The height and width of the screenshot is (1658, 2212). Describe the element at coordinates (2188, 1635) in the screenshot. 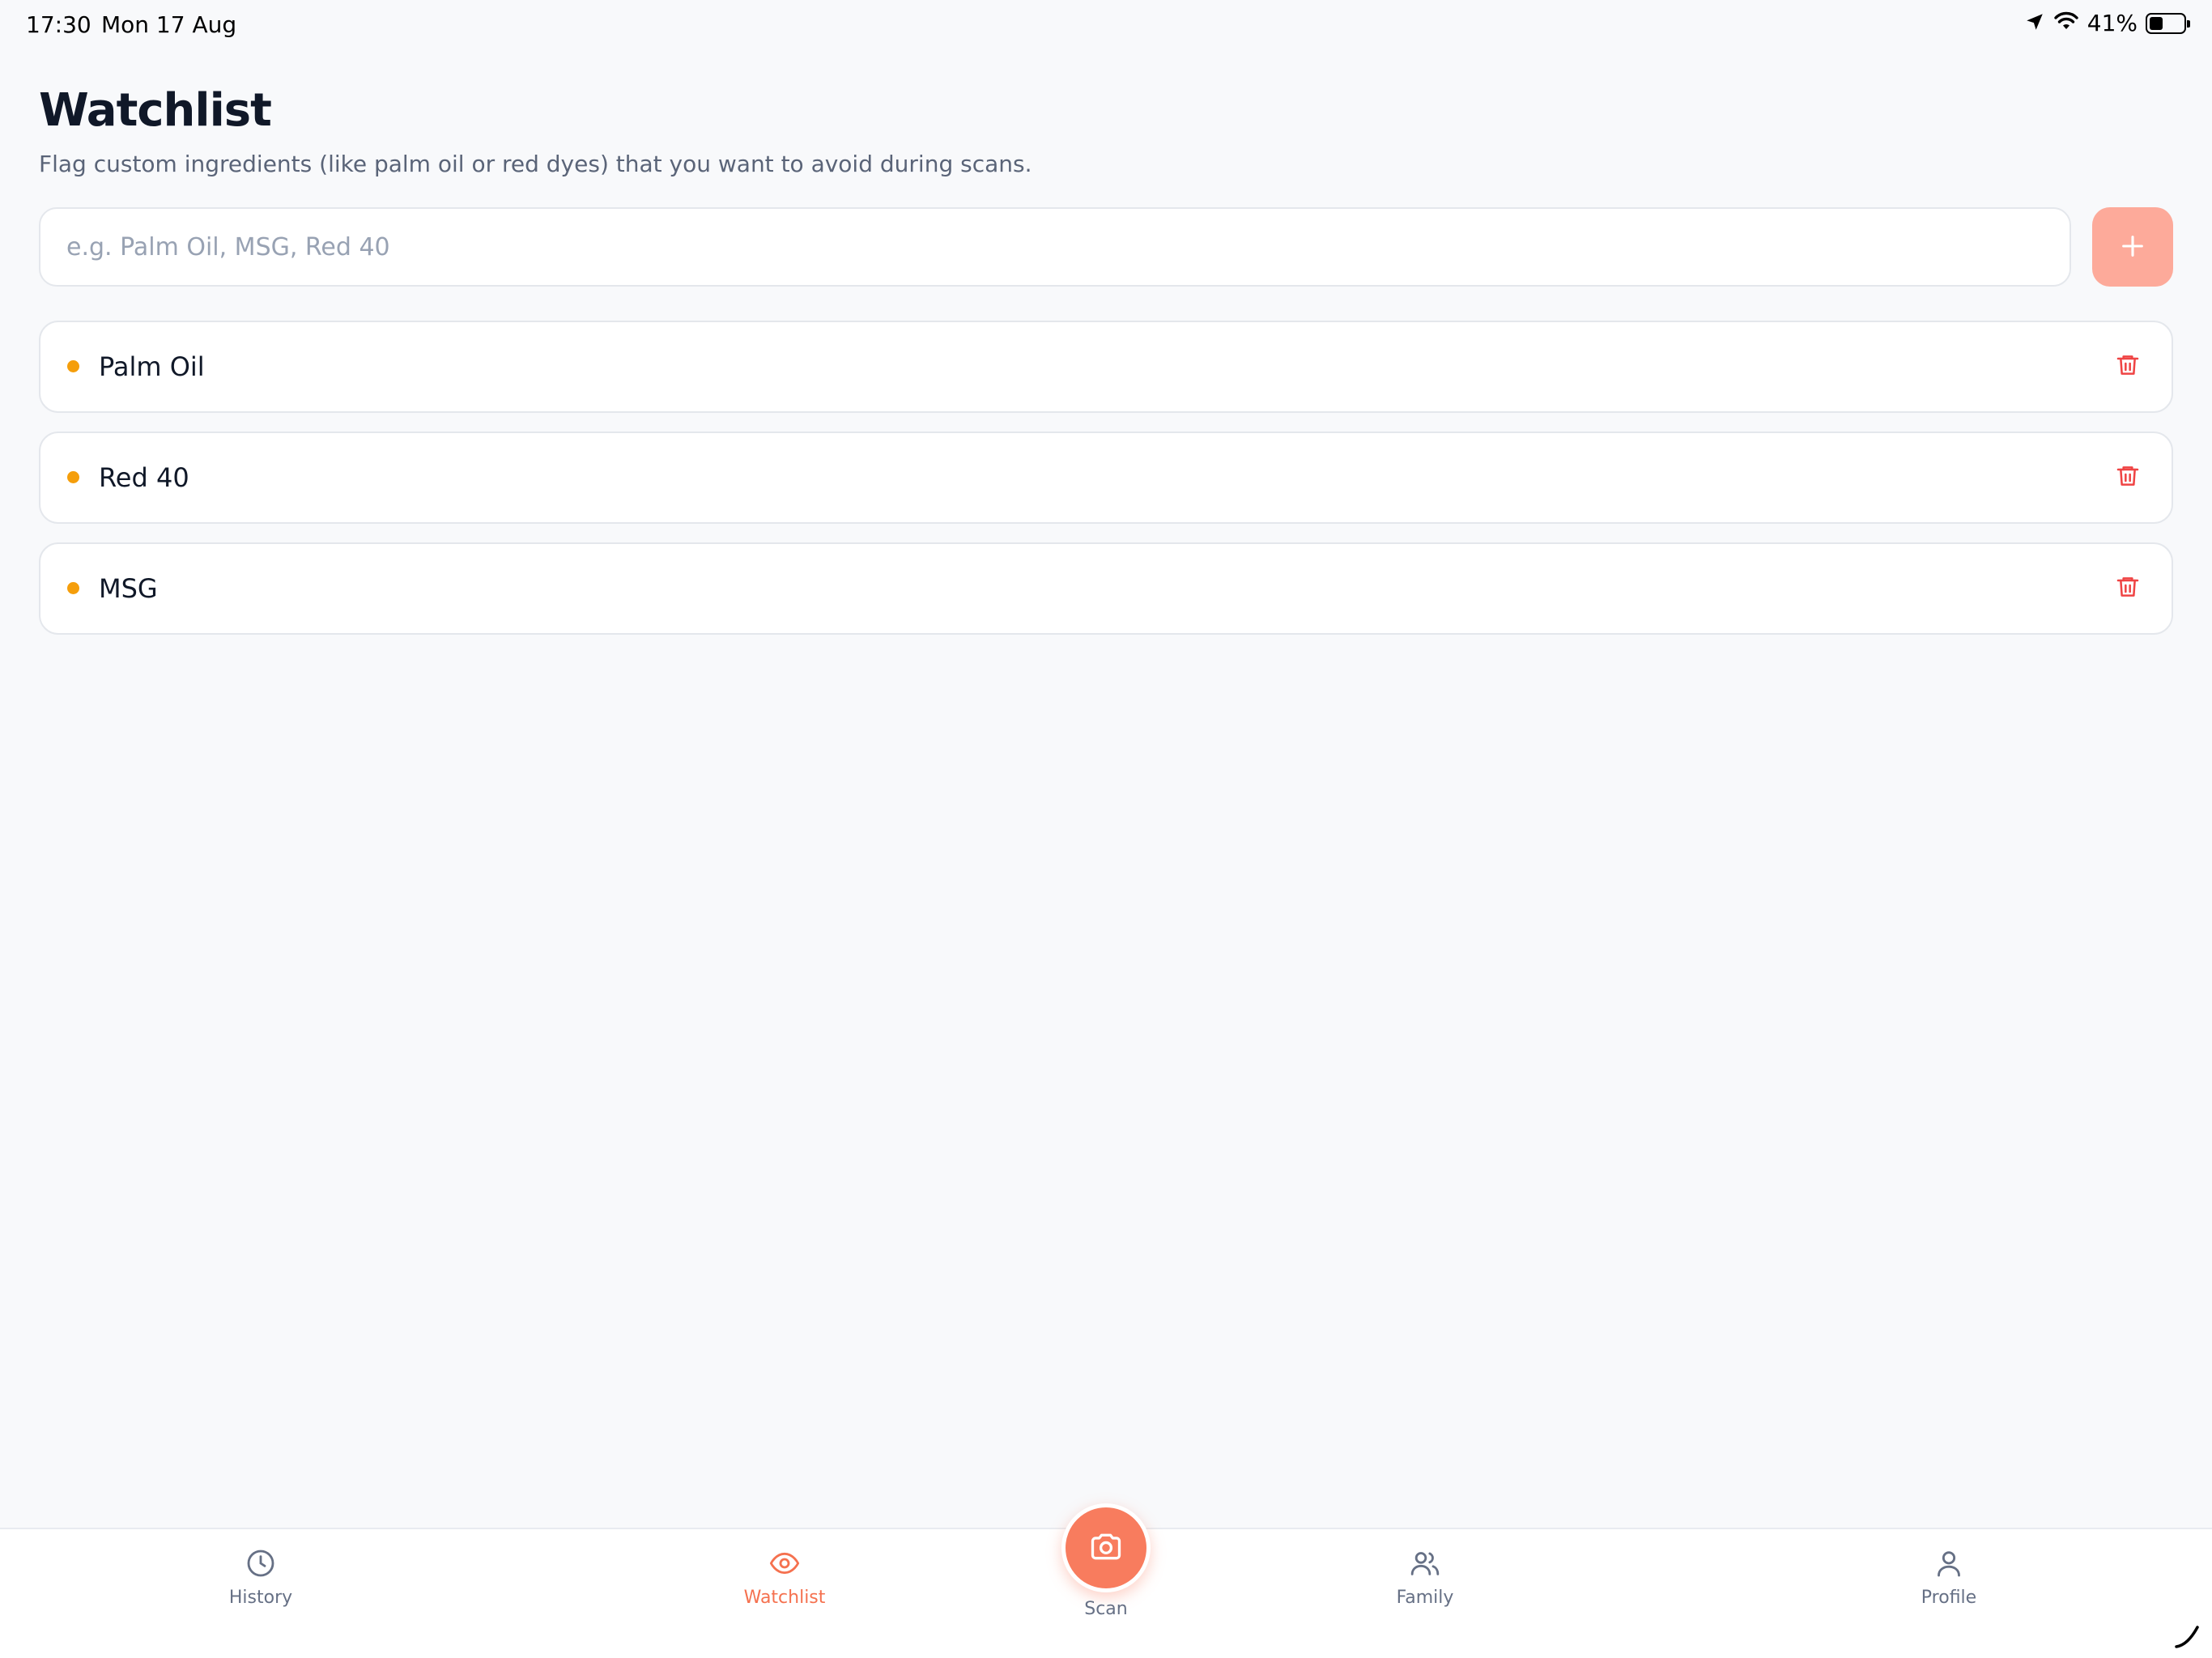

I see `corner-swipe-indicator` at that location.